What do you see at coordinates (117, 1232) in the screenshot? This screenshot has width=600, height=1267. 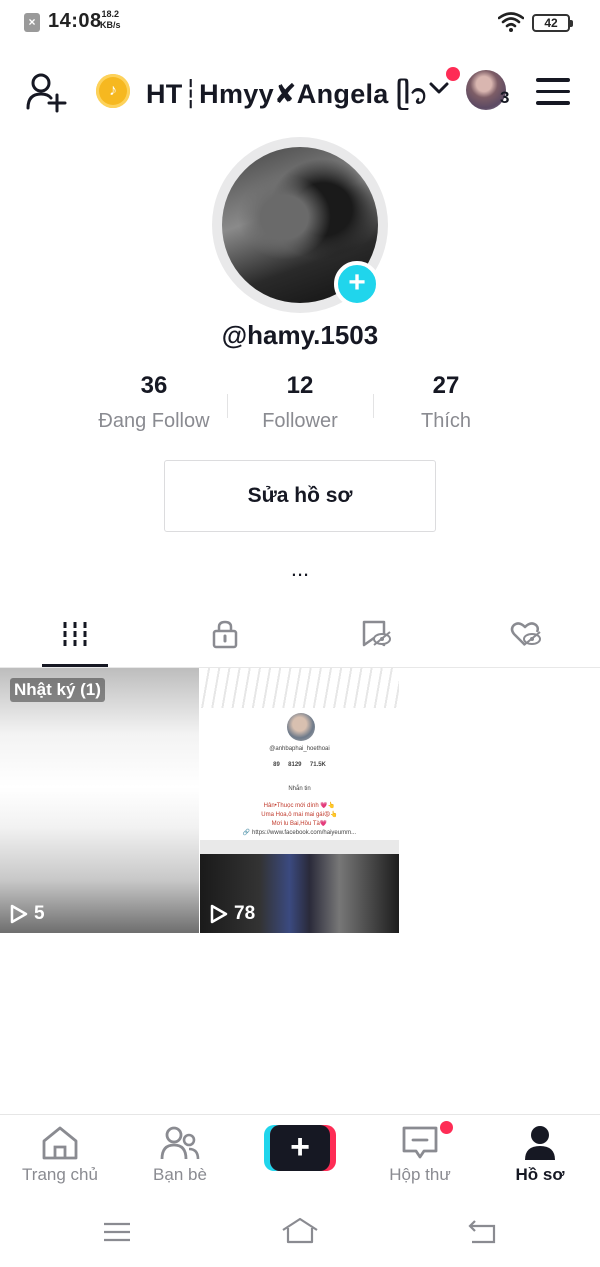 I see `recent-apps-icon` at bounding box center [117, 1232].